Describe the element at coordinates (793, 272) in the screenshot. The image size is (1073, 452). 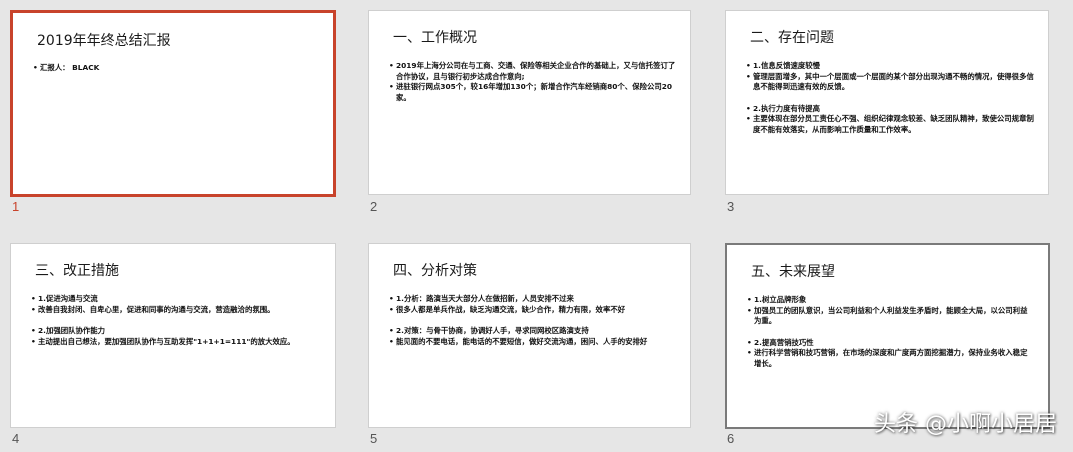
I see `slide-title: 五、未来展望` at that location.